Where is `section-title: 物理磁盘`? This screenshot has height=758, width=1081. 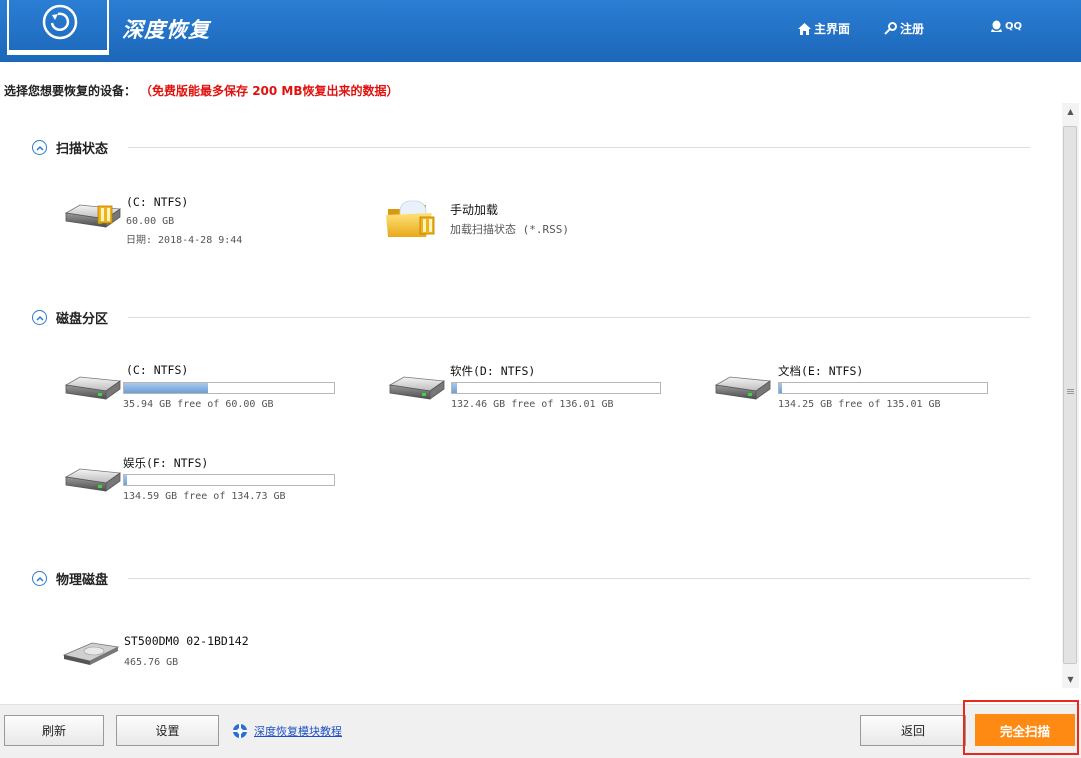
section-title: 物理磁盘 is located at coordinates (82, 580).